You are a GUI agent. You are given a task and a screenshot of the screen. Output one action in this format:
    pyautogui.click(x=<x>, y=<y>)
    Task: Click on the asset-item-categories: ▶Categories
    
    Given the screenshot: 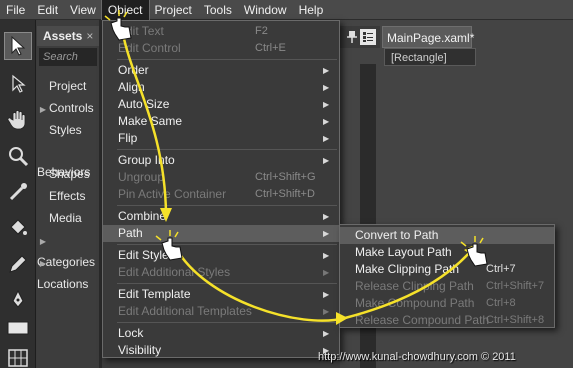 What is the action you would take?
    pyautogui.click(x=68, y=249)
    